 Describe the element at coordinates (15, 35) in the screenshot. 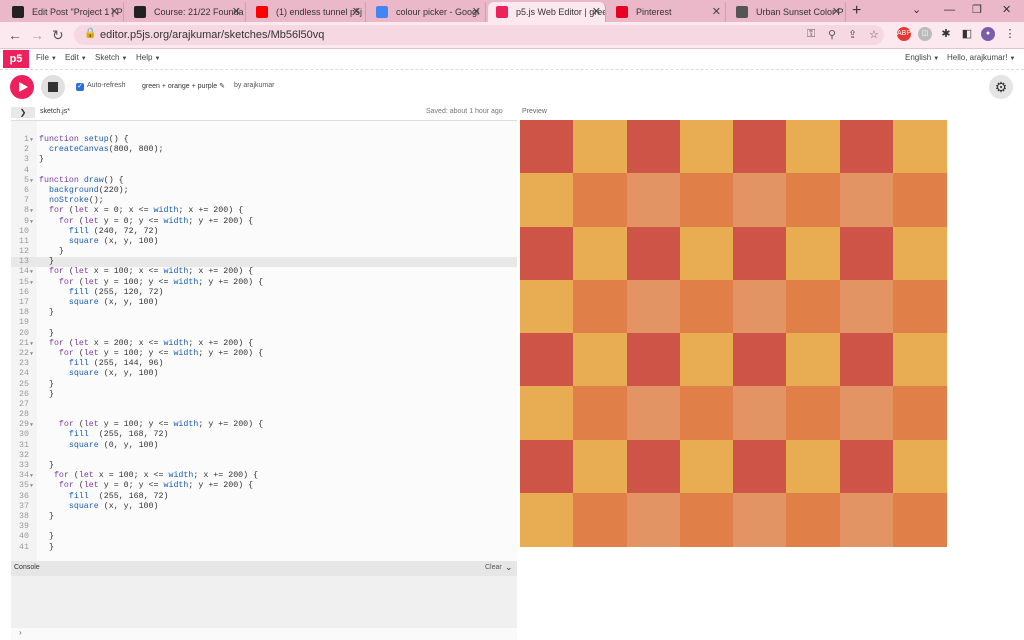

I see `back-icon: ←` at that location.